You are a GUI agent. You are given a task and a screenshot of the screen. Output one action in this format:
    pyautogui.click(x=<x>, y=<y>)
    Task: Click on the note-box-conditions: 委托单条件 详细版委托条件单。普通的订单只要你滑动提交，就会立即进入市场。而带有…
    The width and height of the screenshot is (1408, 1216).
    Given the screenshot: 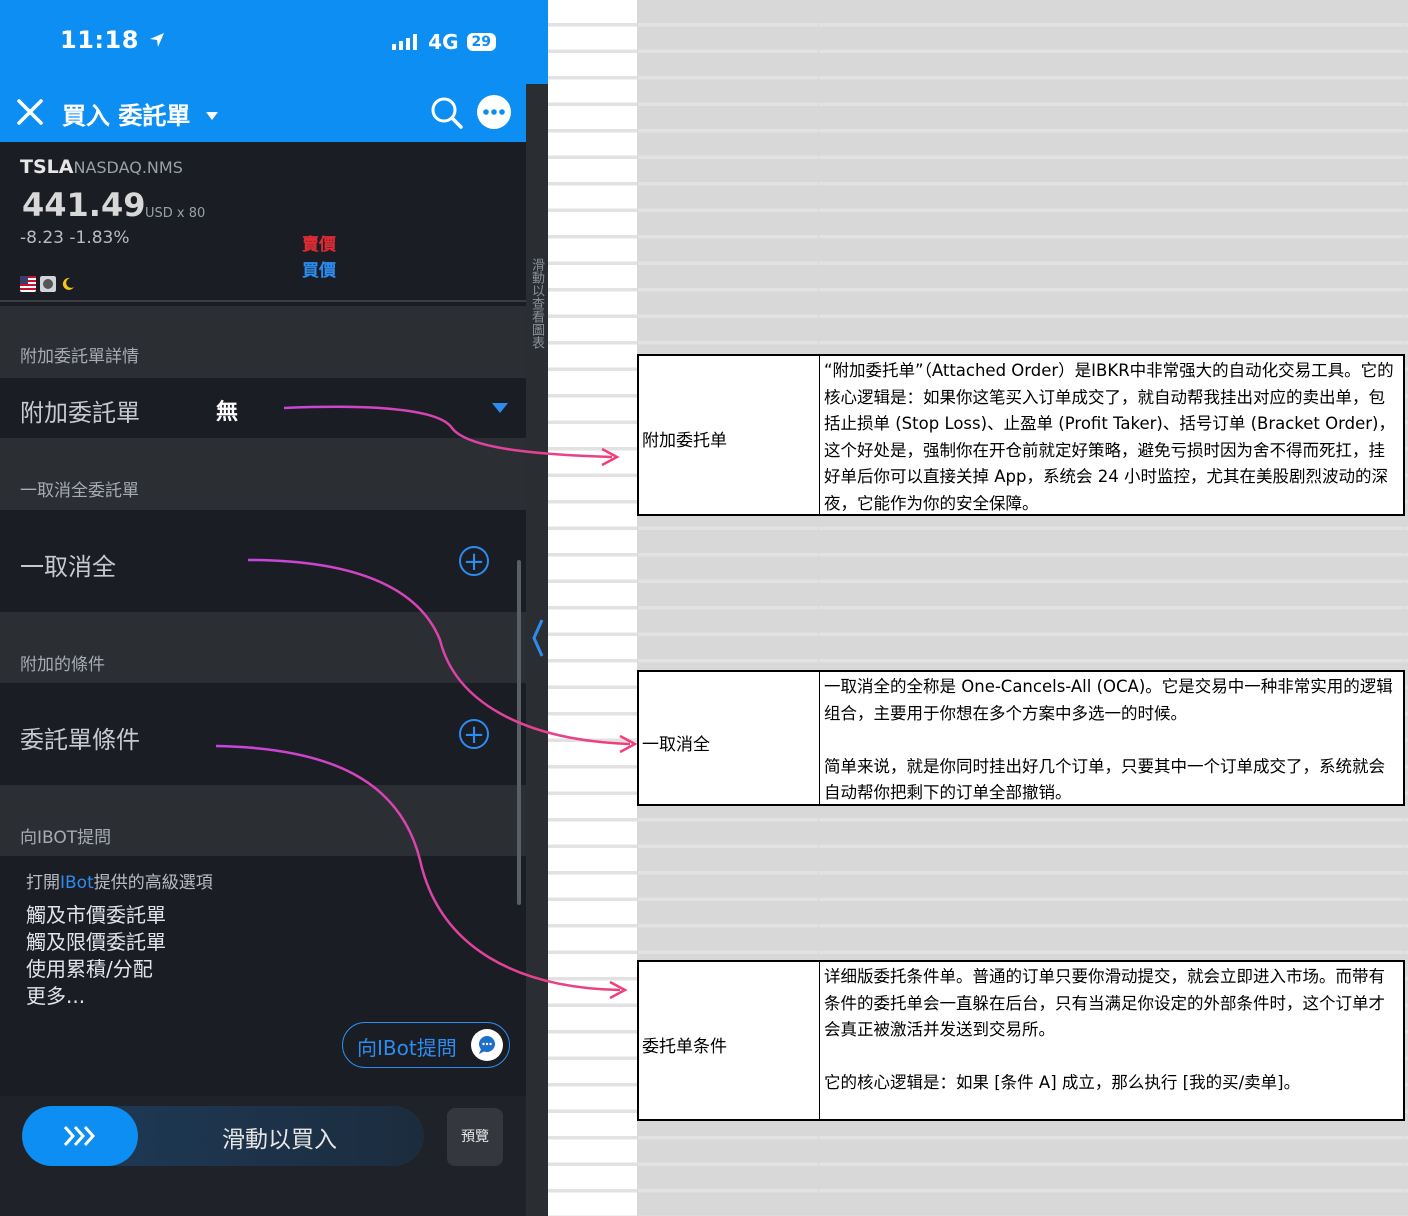 What is the action you would take?
    pyautogui.click(x=1021, y=1040)
    